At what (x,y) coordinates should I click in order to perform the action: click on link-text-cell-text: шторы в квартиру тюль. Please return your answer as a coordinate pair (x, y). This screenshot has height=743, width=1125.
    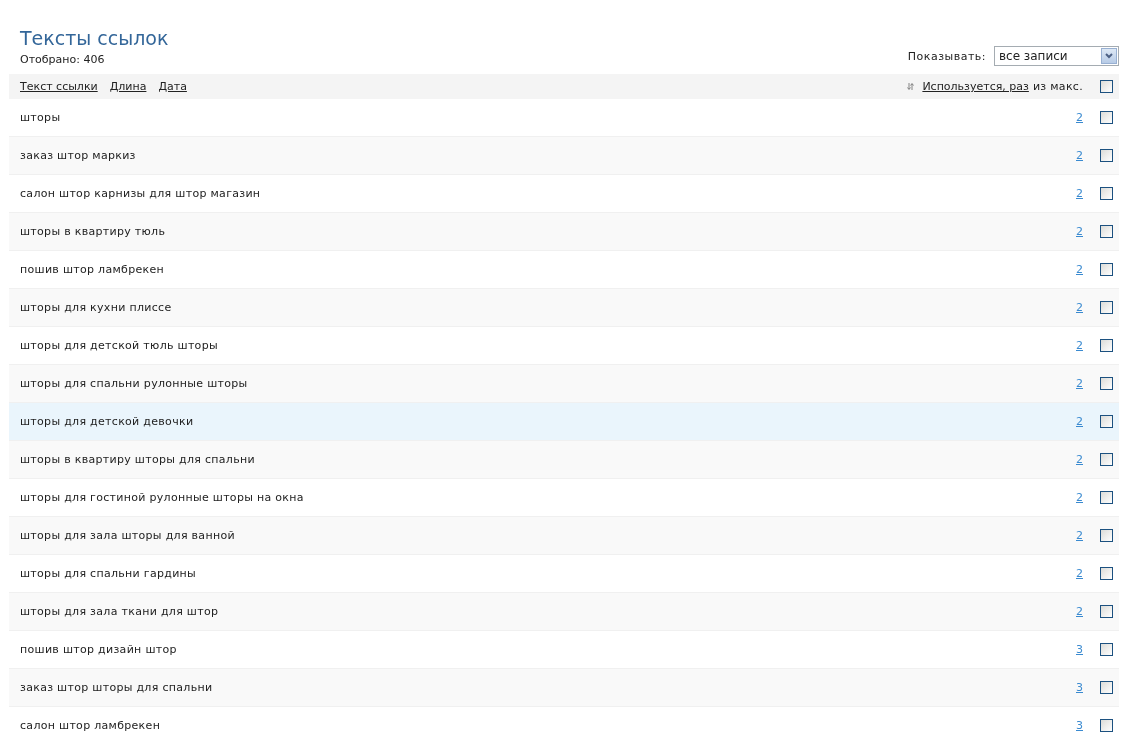
    Looking at the image, I should click on (93, 231).